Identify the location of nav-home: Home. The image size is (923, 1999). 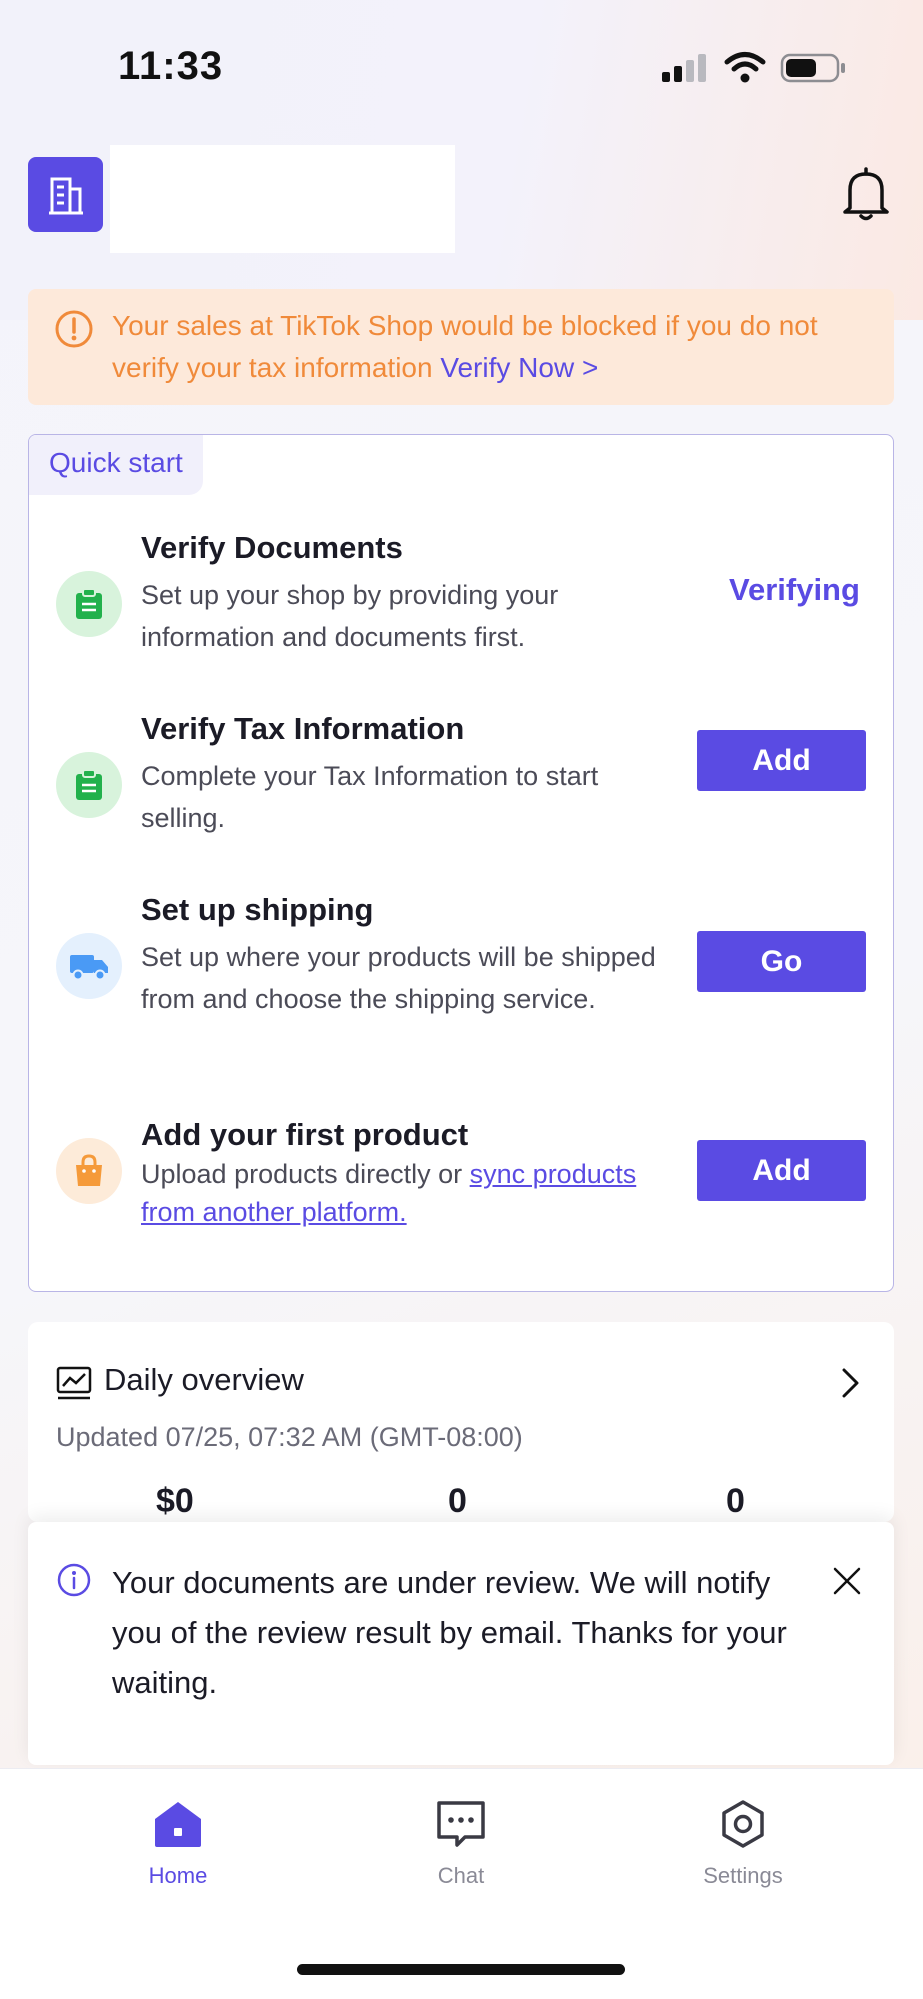
(178, 1844).